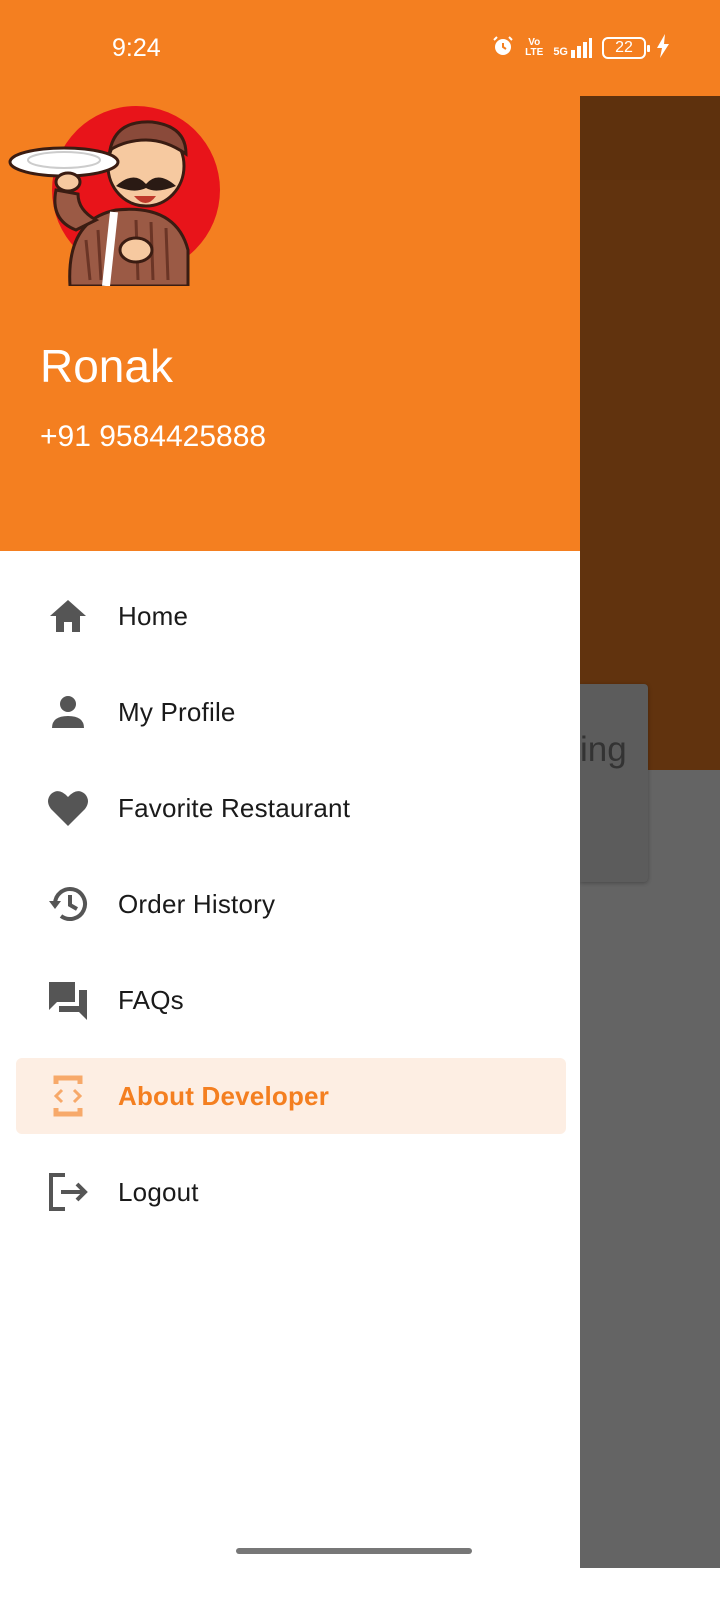 The image size is (720, 1600). Describe the element at coordinates (68, 904) in the screenshot. I see `history-icon` at that location.